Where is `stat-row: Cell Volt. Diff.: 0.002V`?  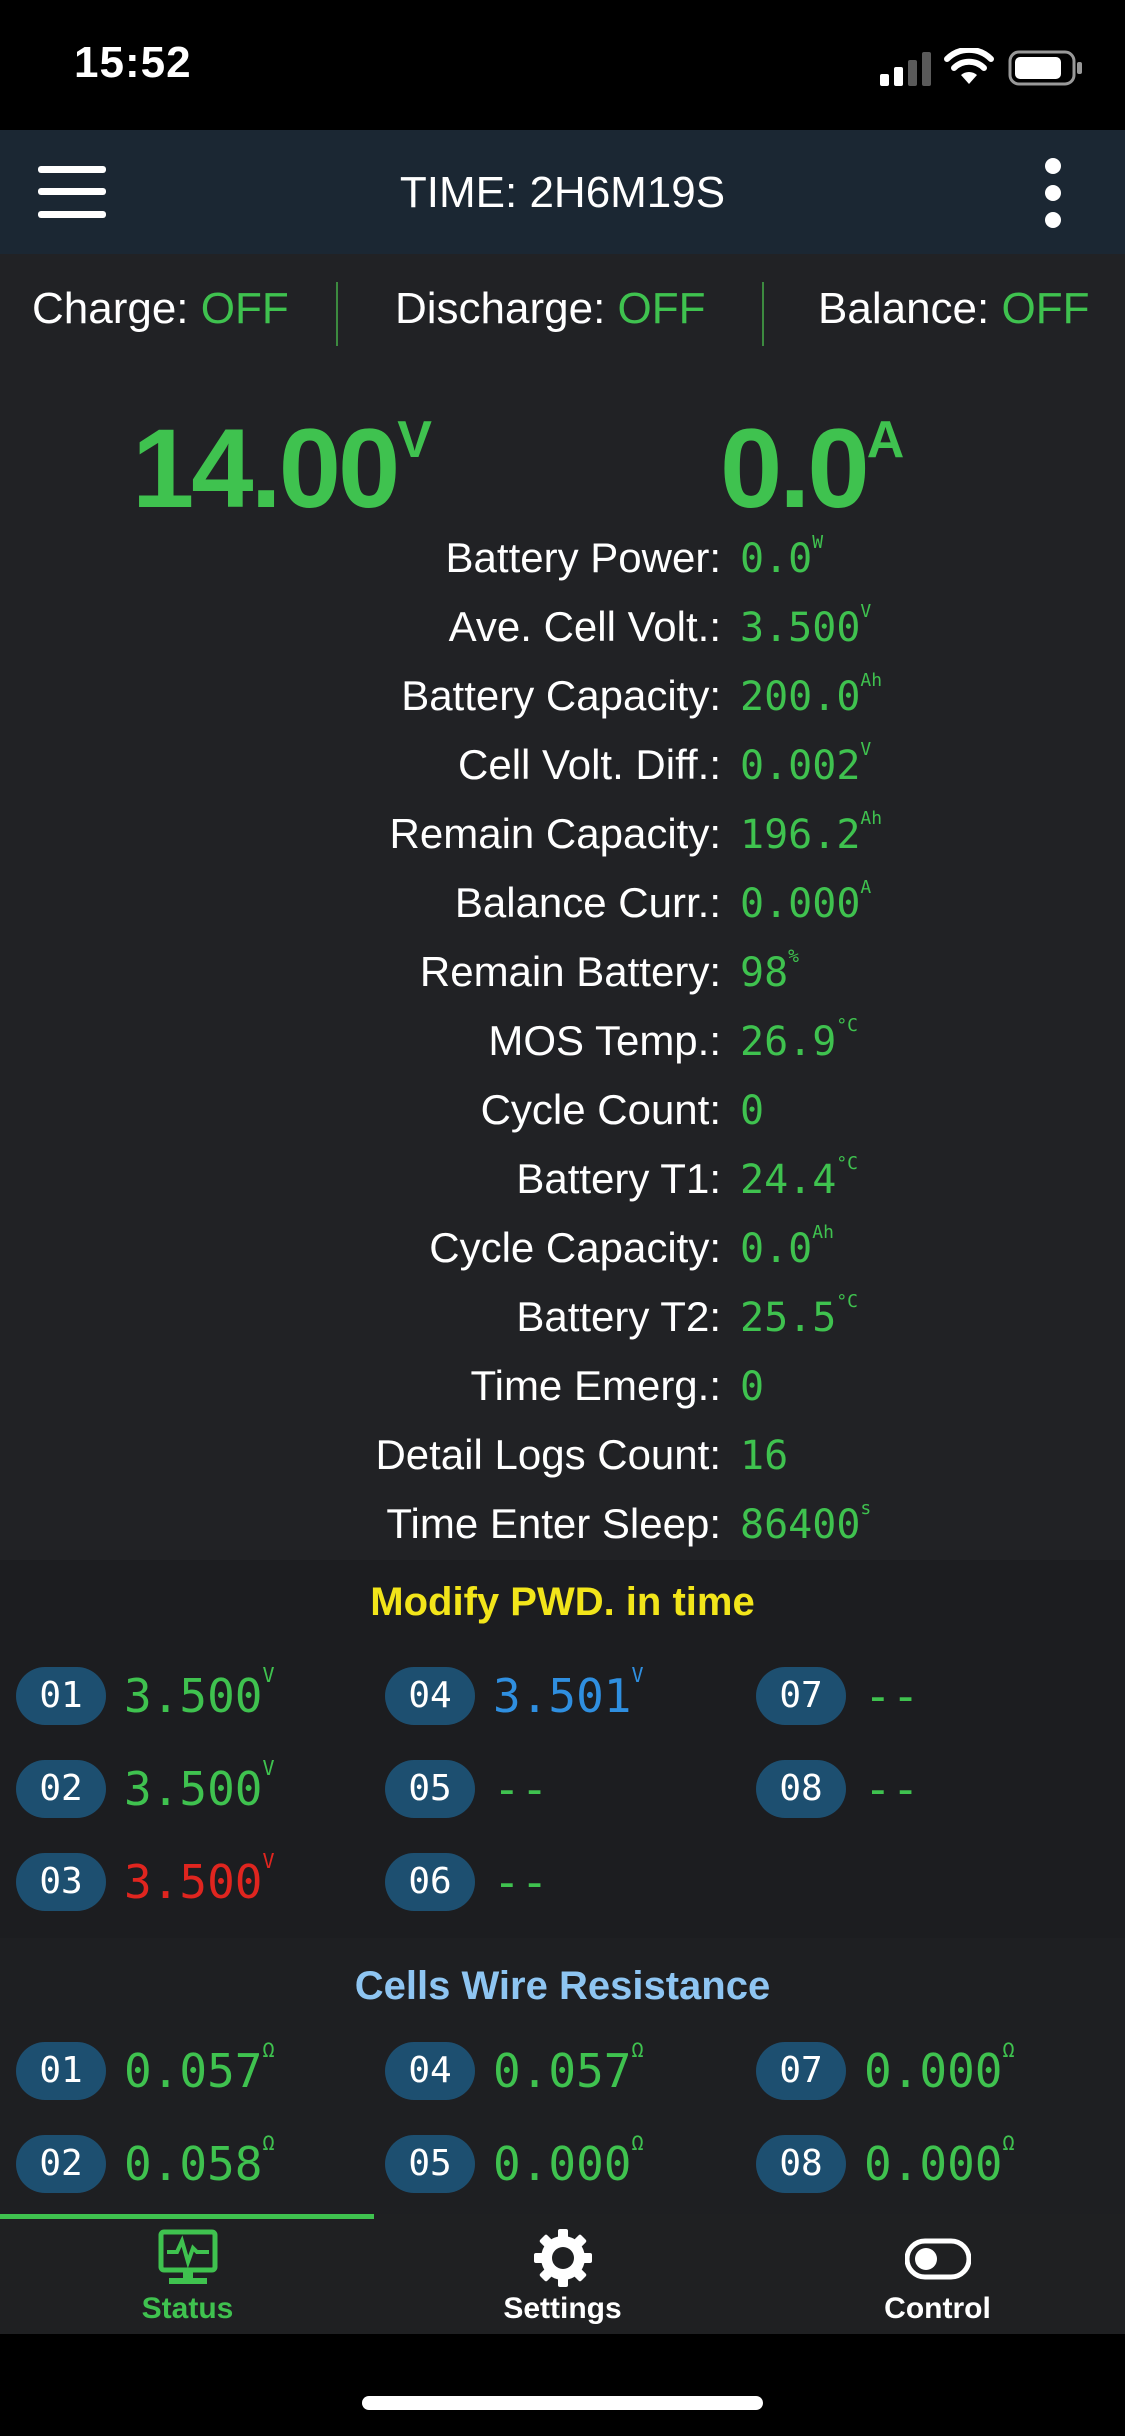
stat-row: Cell Volt. Diff.: 0.002V is located at coordinates (562, 765).